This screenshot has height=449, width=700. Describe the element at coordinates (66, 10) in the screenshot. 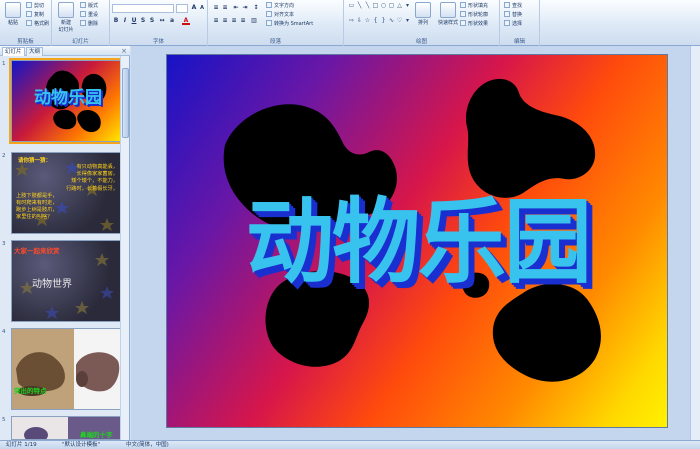

I see `new-slide-icon` at that location.